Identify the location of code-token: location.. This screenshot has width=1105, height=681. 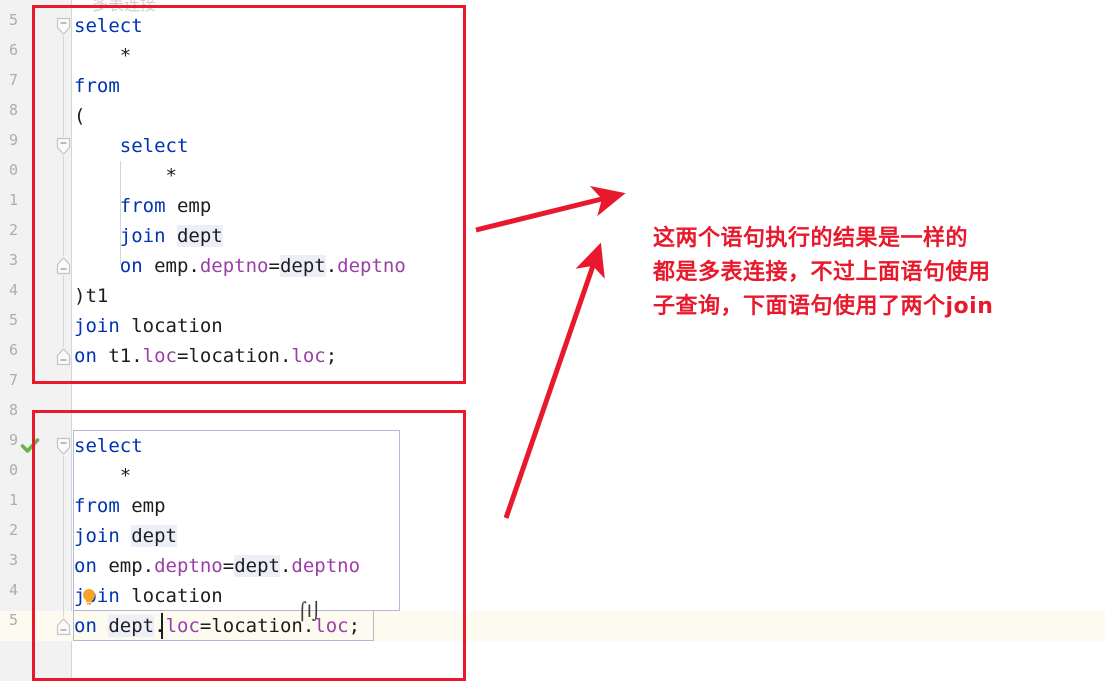
(240, 356).